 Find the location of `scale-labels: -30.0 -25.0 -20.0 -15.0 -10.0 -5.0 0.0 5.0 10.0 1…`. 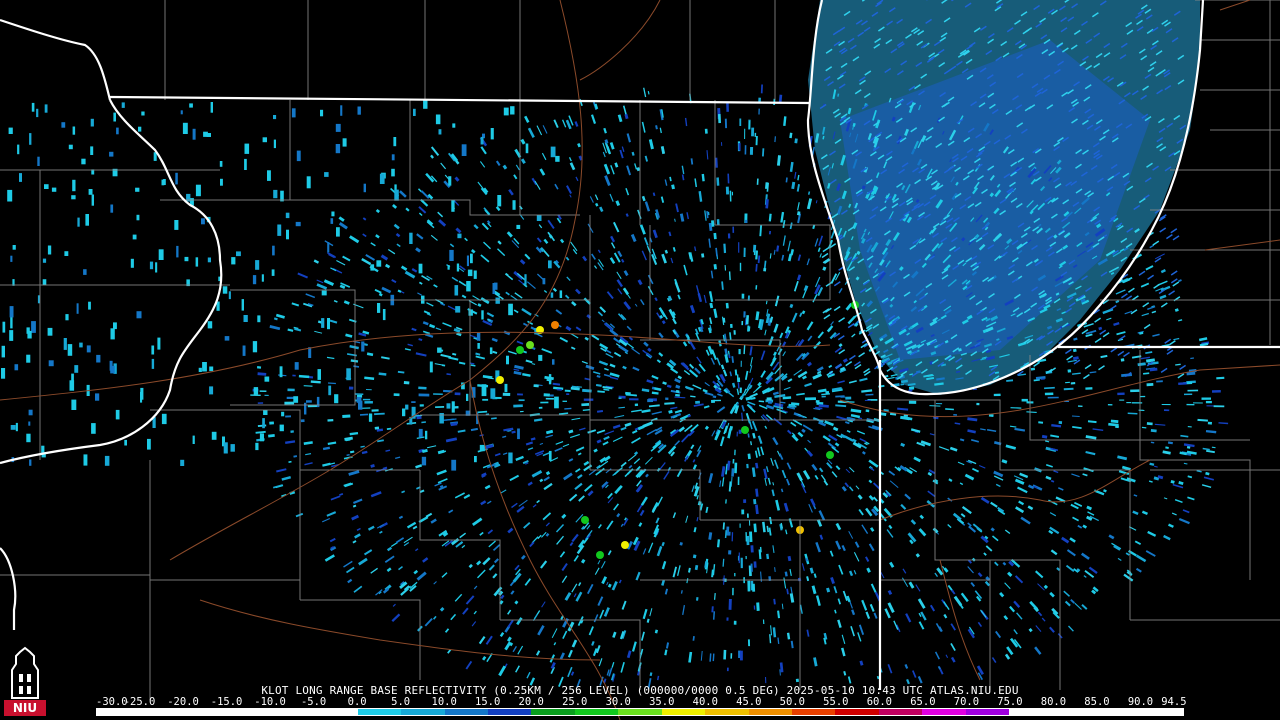

scale-labels: -30.0 -25.0 -20.0 -15.0 -10.0 -5.0 0.0 5.0 10.0 1… is located at coordinates (641, 702).